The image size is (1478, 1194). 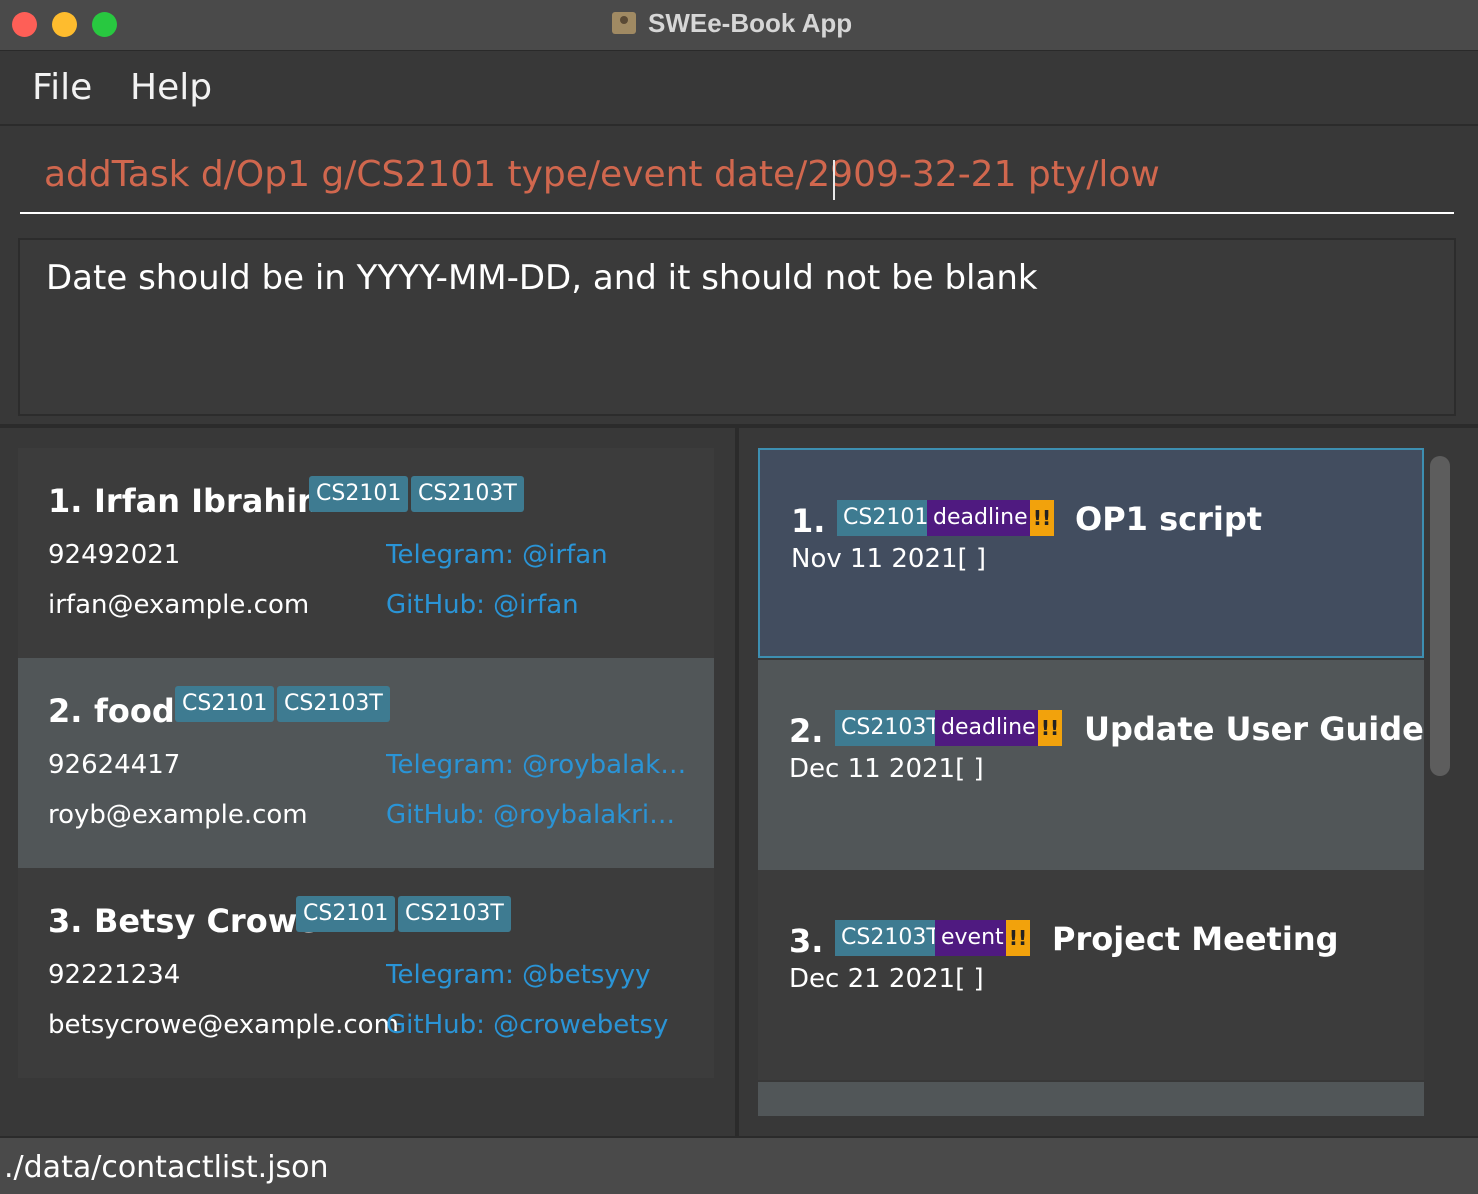 What do you see at coordinates (739, 1165) in the screenshot?
I see `status-bar: ./data/contactlist.json` at bounding box center [739, 1165].